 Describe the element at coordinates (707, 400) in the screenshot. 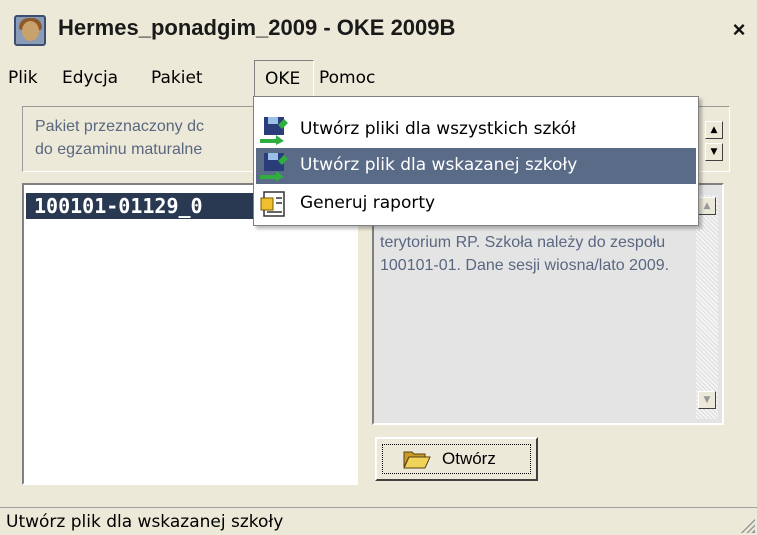

I see `desc-scroll-down-button: ▼` at that location.